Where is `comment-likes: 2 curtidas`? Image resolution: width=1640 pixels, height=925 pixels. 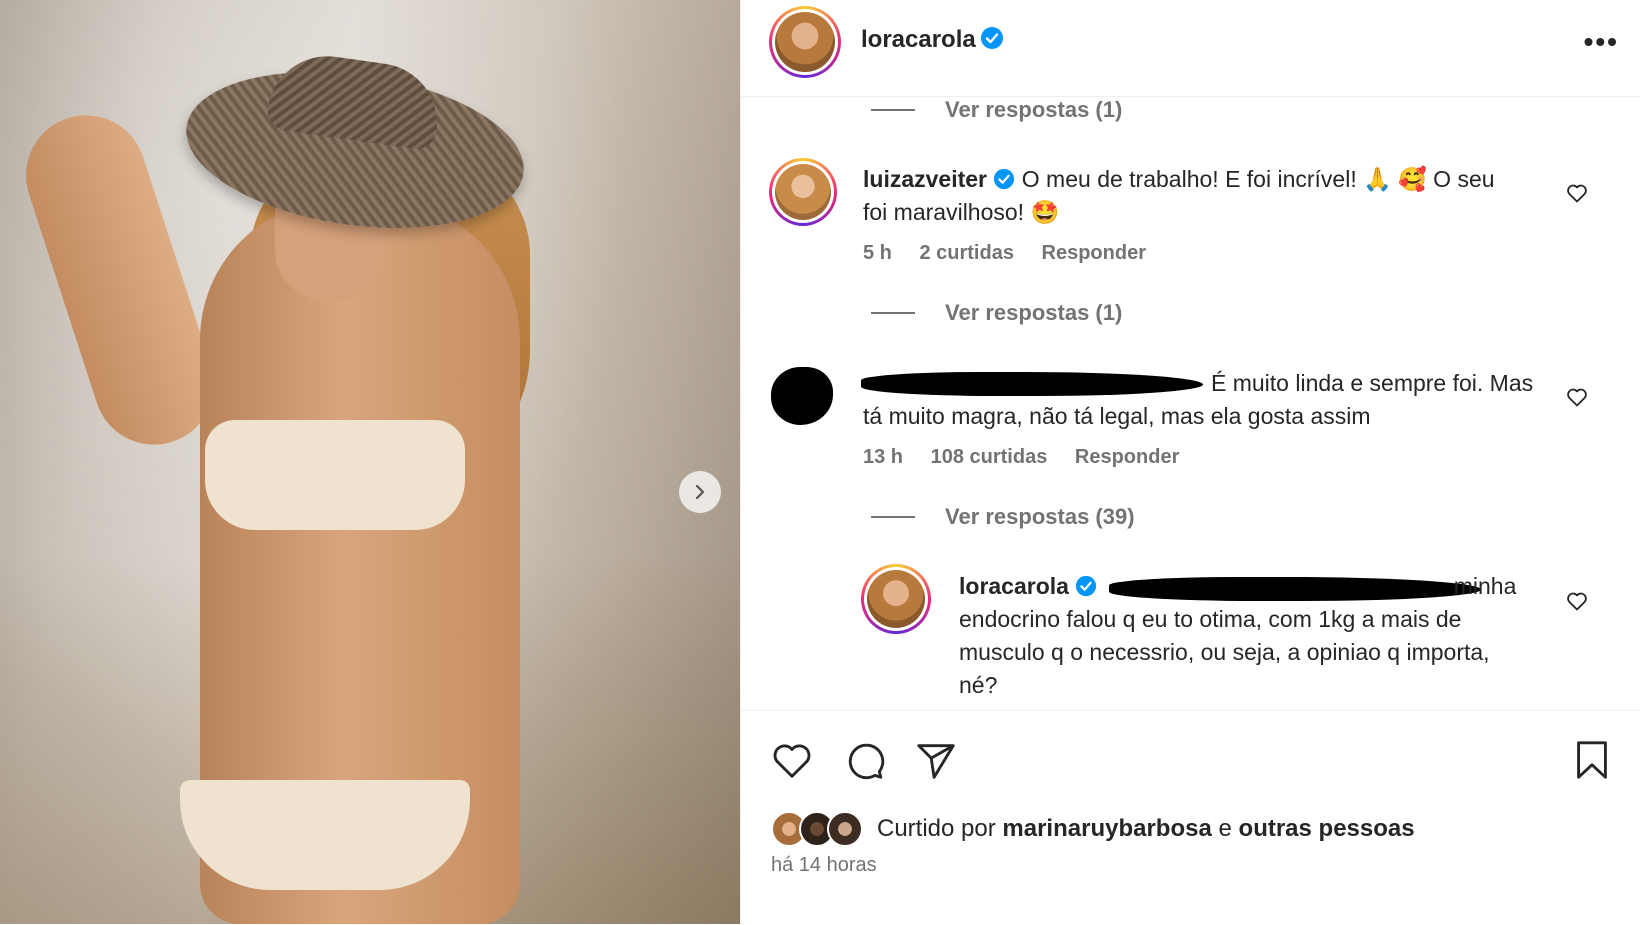 comment-likes: 2 curtidas is located at coordinates (966, 253).